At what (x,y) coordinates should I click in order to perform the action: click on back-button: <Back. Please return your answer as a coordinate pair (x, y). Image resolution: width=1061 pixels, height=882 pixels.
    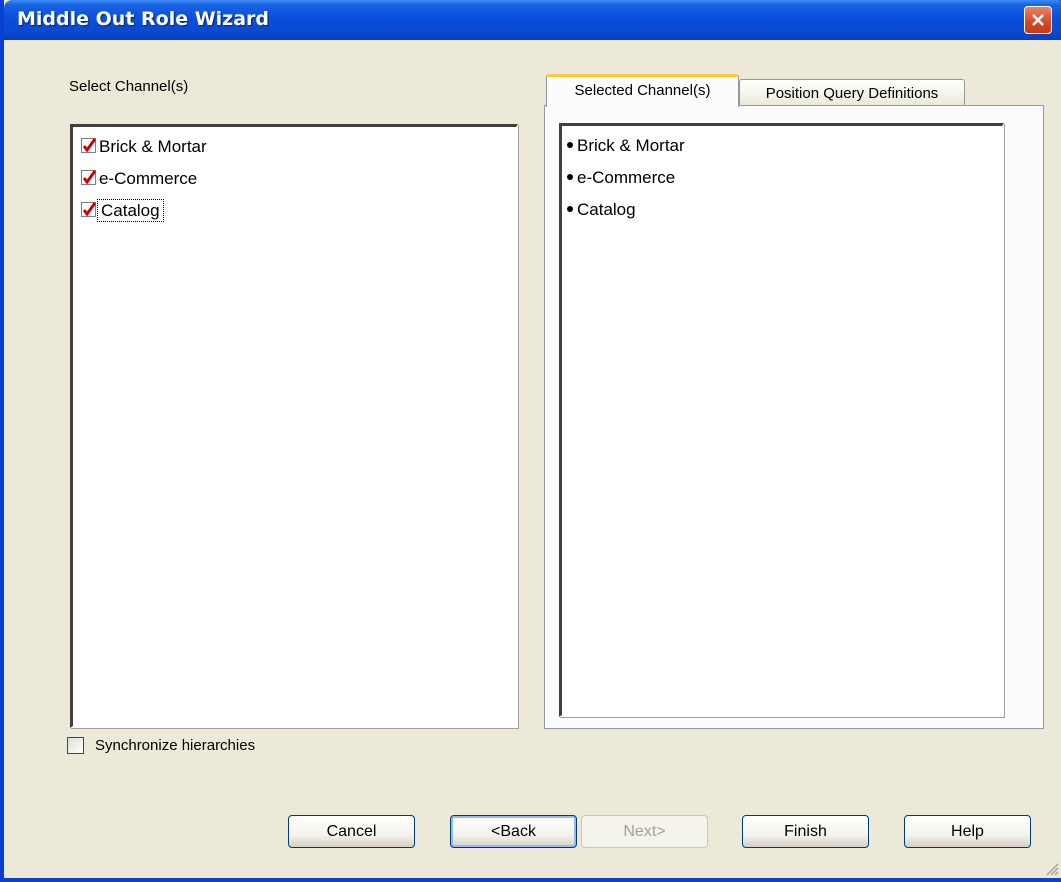
    Looking at the image, I should click on (513, 831).